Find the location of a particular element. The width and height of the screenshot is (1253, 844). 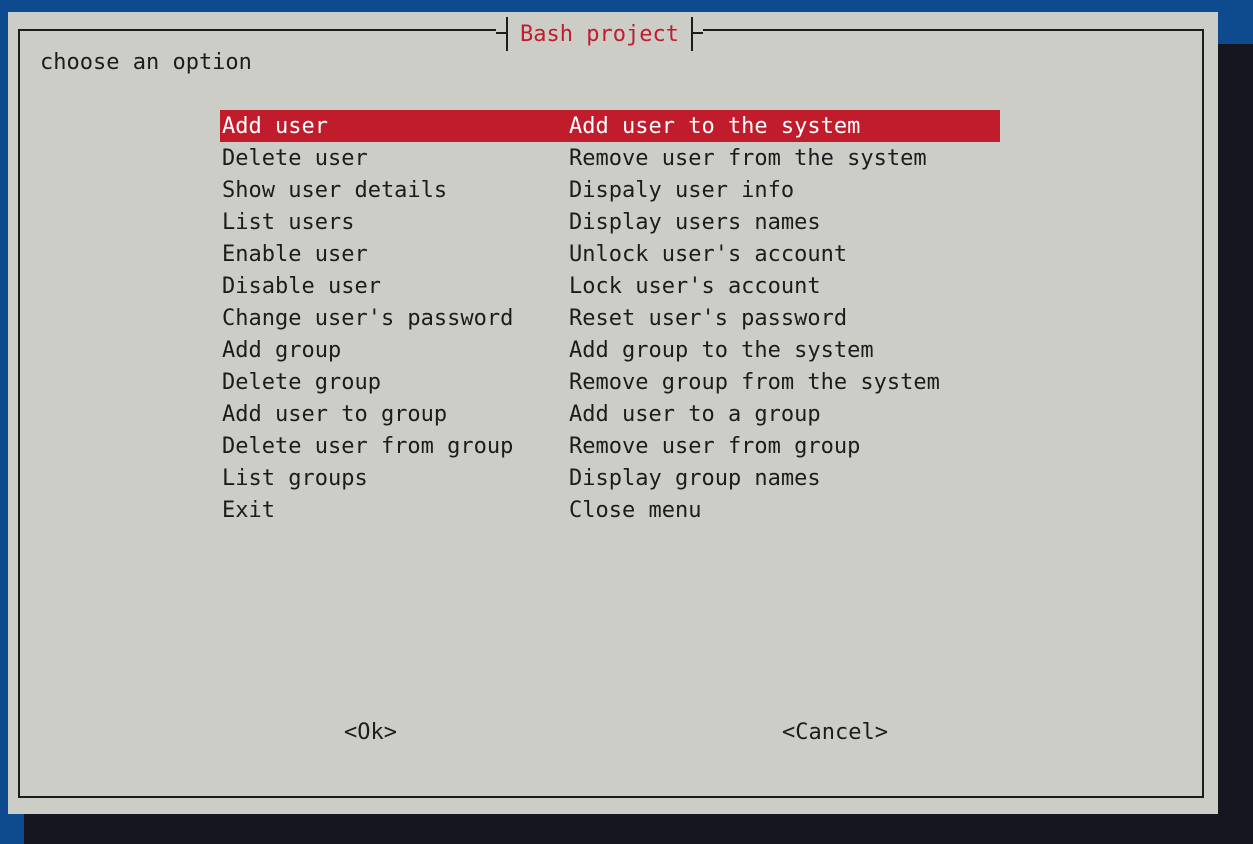

menu-item-description: Remove user from the system is located at coordinates (748, 158).